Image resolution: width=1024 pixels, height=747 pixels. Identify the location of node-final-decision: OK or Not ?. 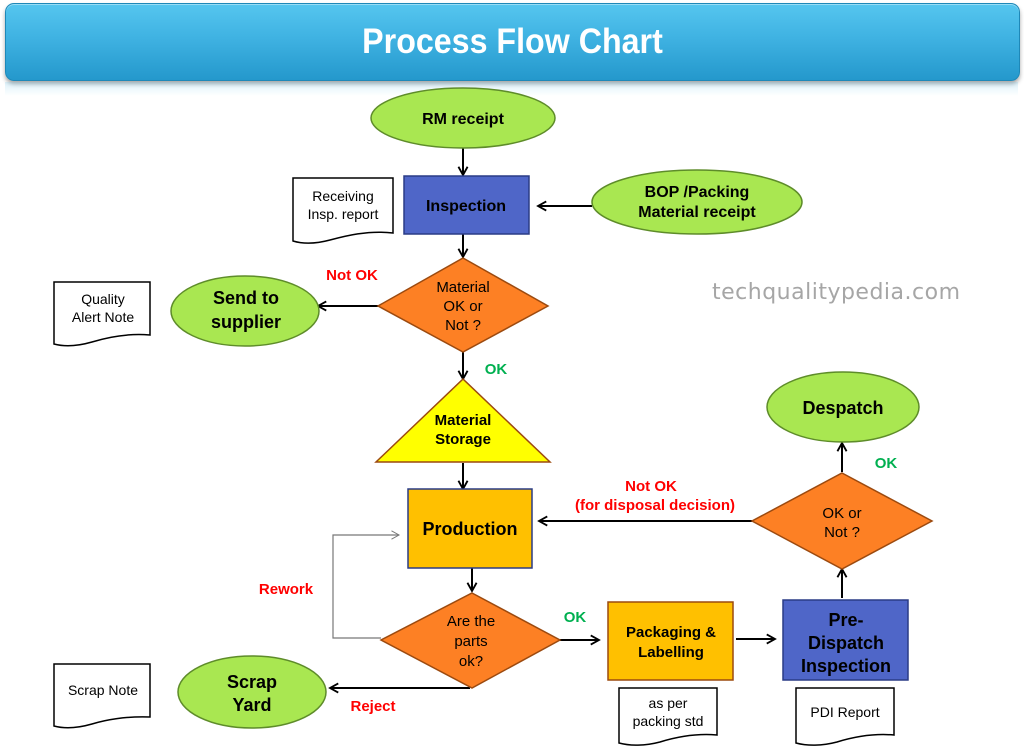
(842, 521).